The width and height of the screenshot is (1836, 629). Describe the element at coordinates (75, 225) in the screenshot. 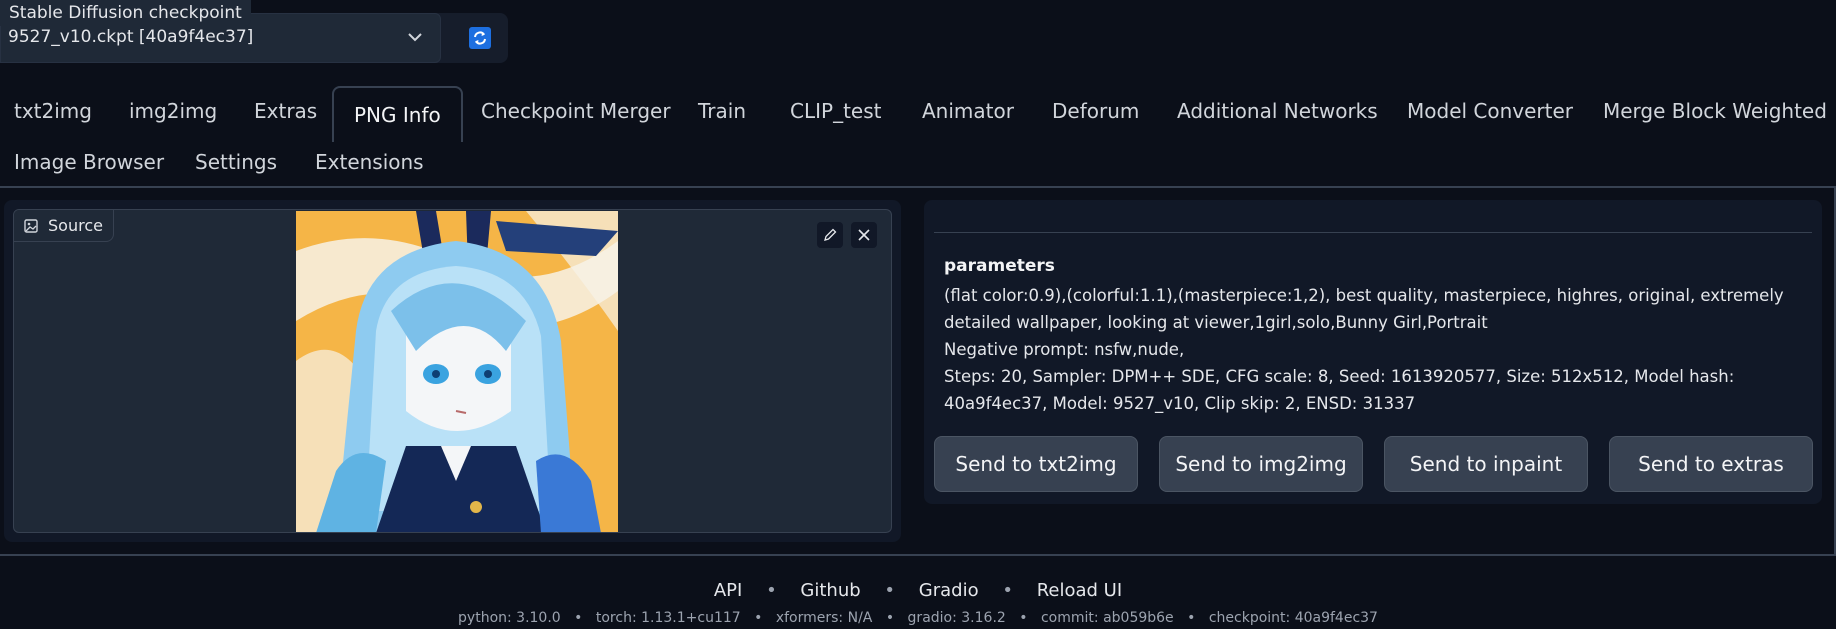

I see `source-label-text: Source` at that location.